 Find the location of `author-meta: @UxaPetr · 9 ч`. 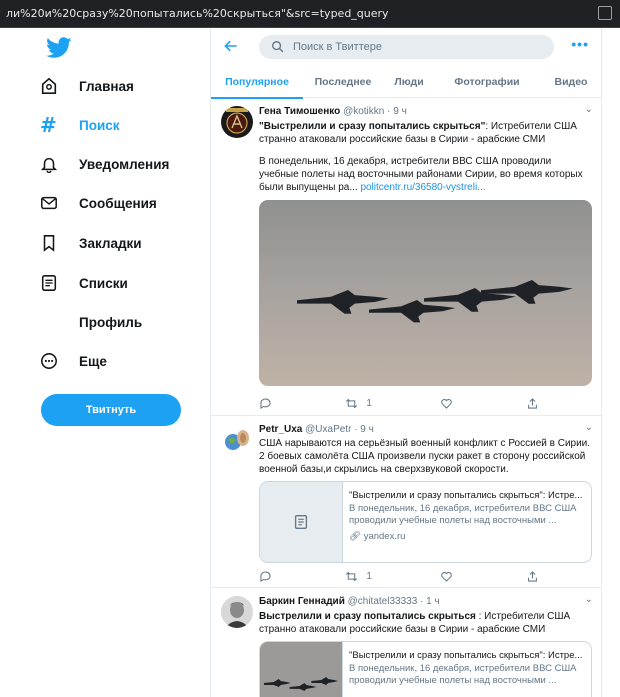

author-meta: @UxaPetr · 9 ч is located at coordinates (339, 429).